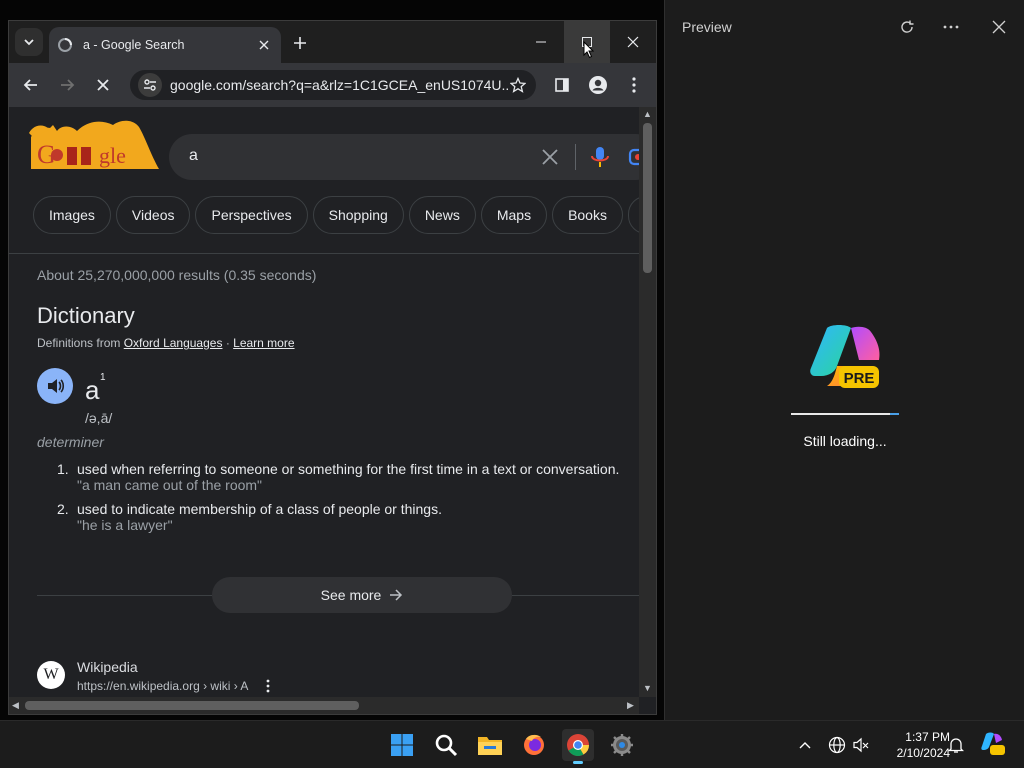 The height and width of the screenshot is (768, 1024). I want to click on chip-truncated: I, so click(633, 215).